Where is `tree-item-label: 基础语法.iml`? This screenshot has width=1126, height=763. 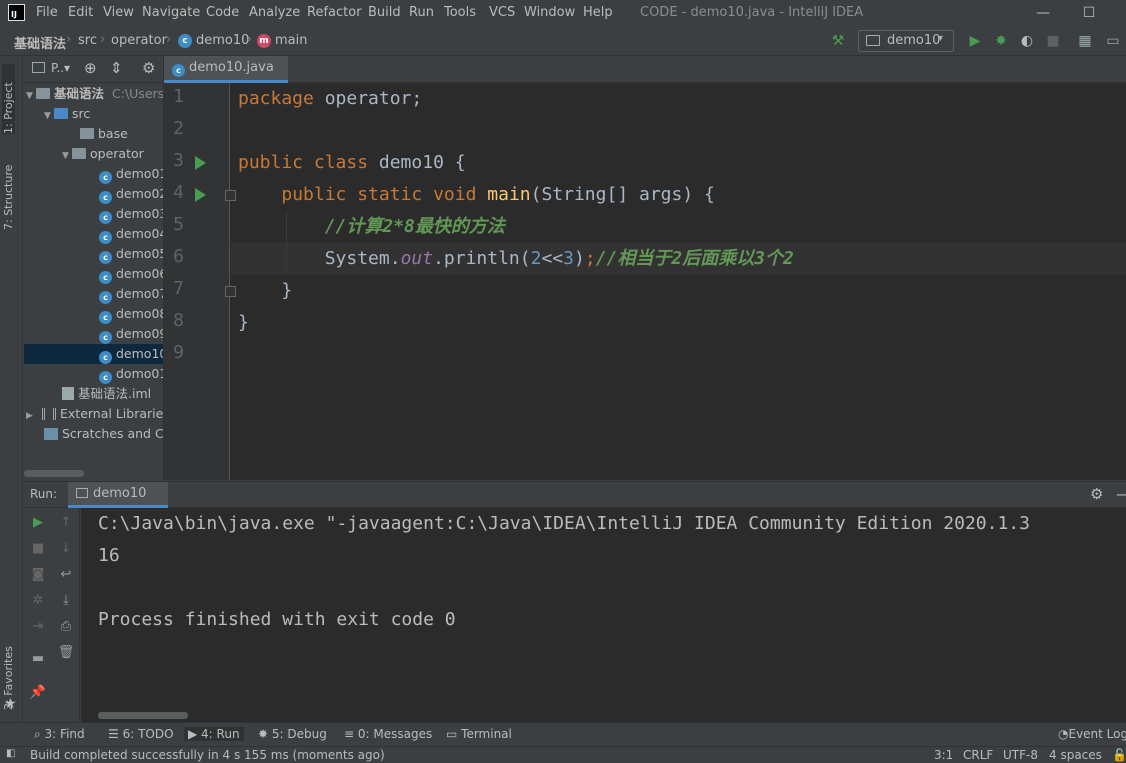
tree-item-label: 基础语法.iml is located at coordinates (115, 393).